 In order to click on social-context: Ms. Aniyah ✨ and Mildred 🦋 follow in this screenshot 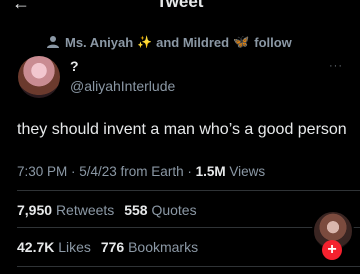, I will do `click(169, 42)`.